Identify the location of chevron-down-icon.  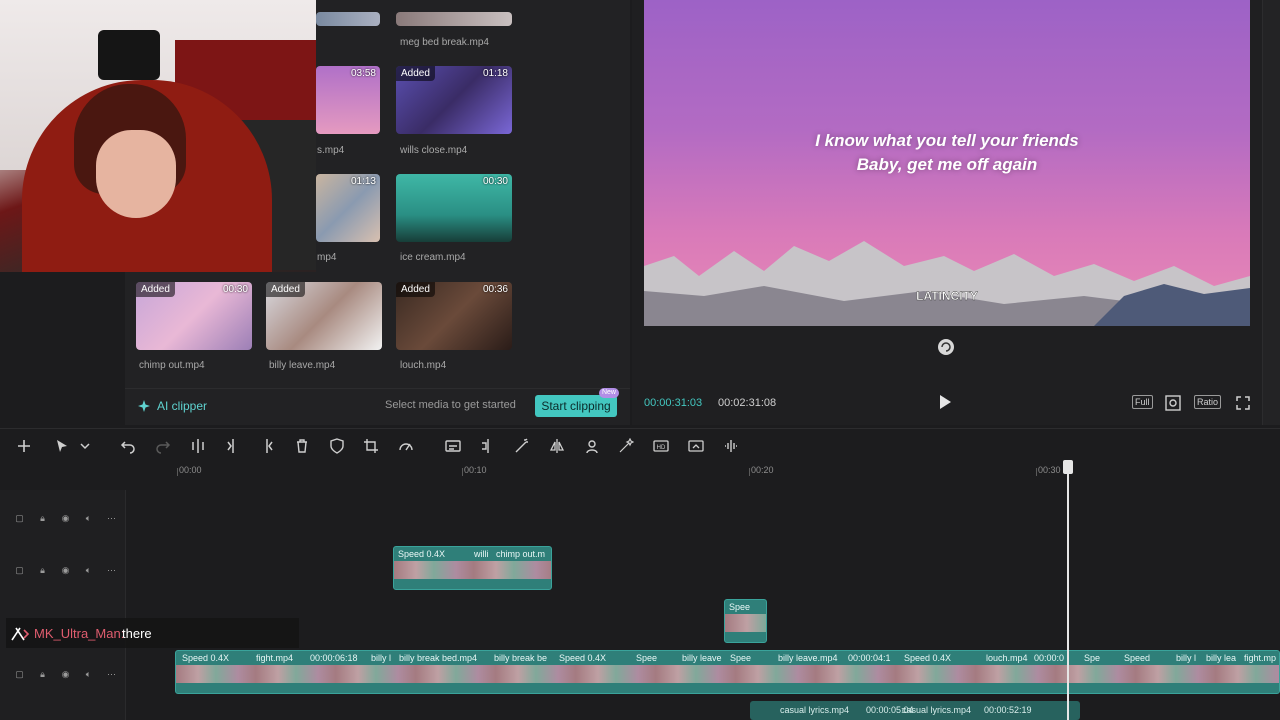
(85, 446).